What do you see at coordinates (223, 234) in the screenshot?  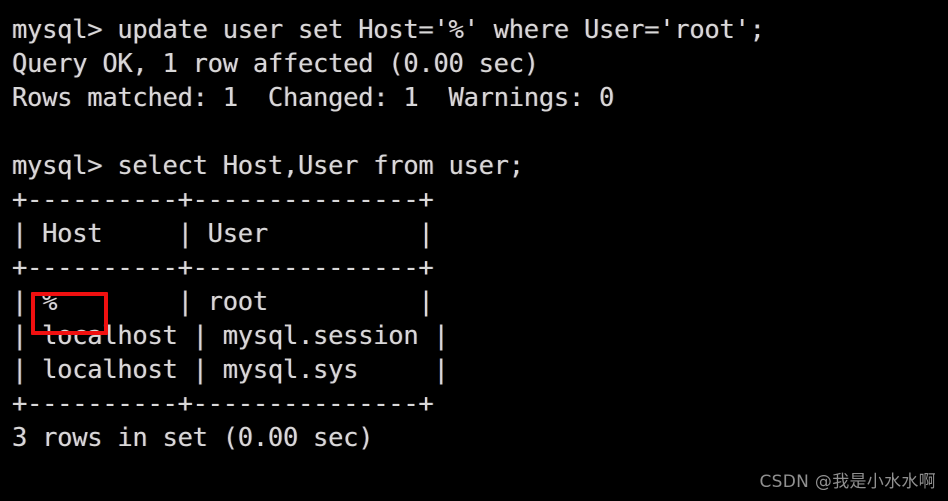 I see `table-header-row: | Host | User |` at bounding box center [223, 234].